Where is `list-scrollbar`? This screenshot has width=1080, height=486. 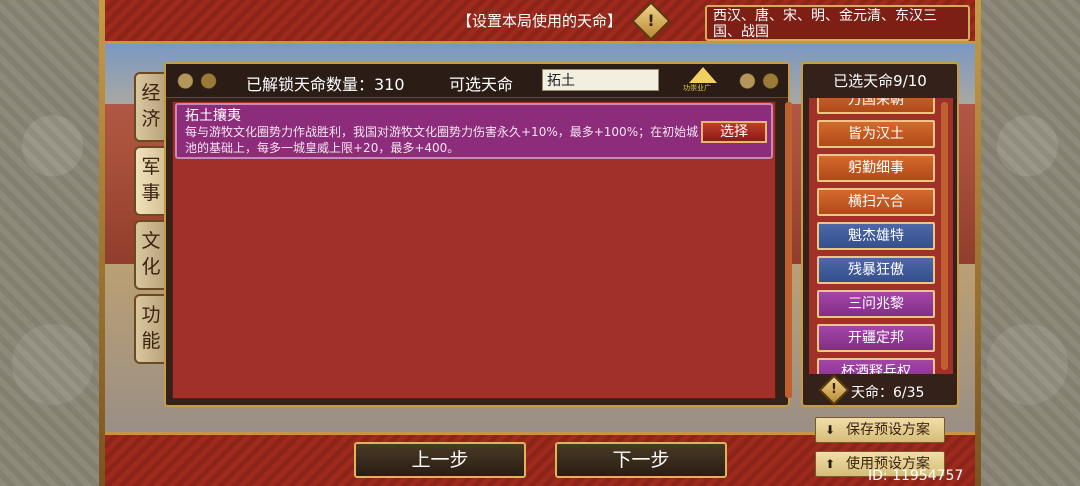
list-scrollbar is located at coordinates (788, 250).